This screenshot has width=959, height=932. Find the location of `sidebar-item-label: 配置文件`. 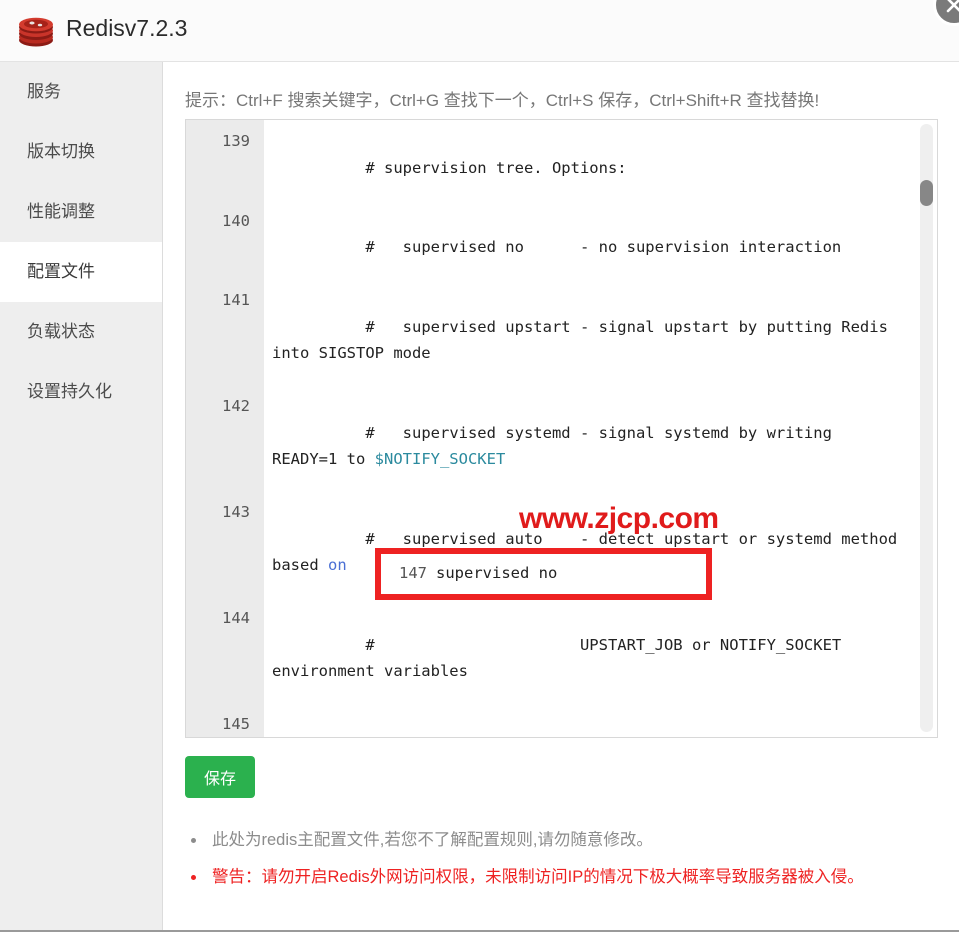

sidebar-item-label: 配置文件 is located at coordinates (61, 271).